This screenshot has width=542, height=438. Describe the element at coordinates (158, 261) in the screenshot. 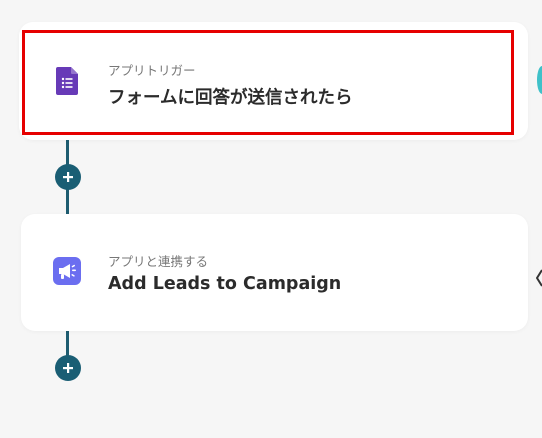

I see `step-category-label: アプリと連携する` at that location.